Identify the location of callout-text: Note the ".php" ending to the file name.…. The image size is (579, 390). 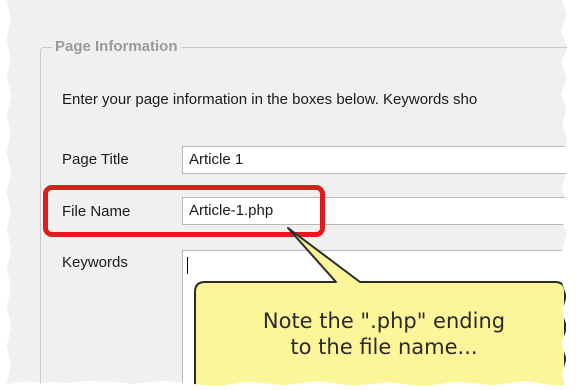
(384, 334).